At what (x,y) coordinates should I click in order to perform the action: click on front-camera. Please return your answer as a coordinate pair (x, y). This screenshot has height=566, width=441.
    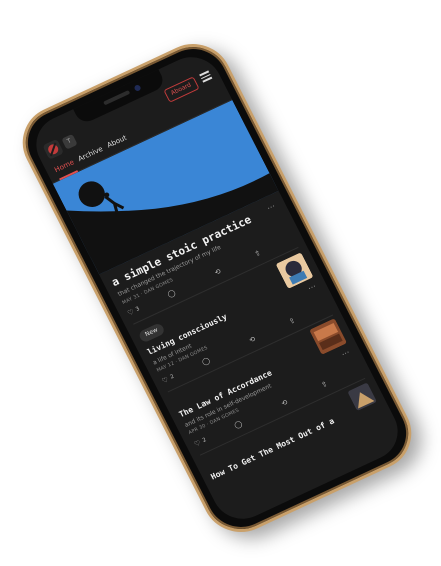
    Looking at the image, I should click on (137, 88).